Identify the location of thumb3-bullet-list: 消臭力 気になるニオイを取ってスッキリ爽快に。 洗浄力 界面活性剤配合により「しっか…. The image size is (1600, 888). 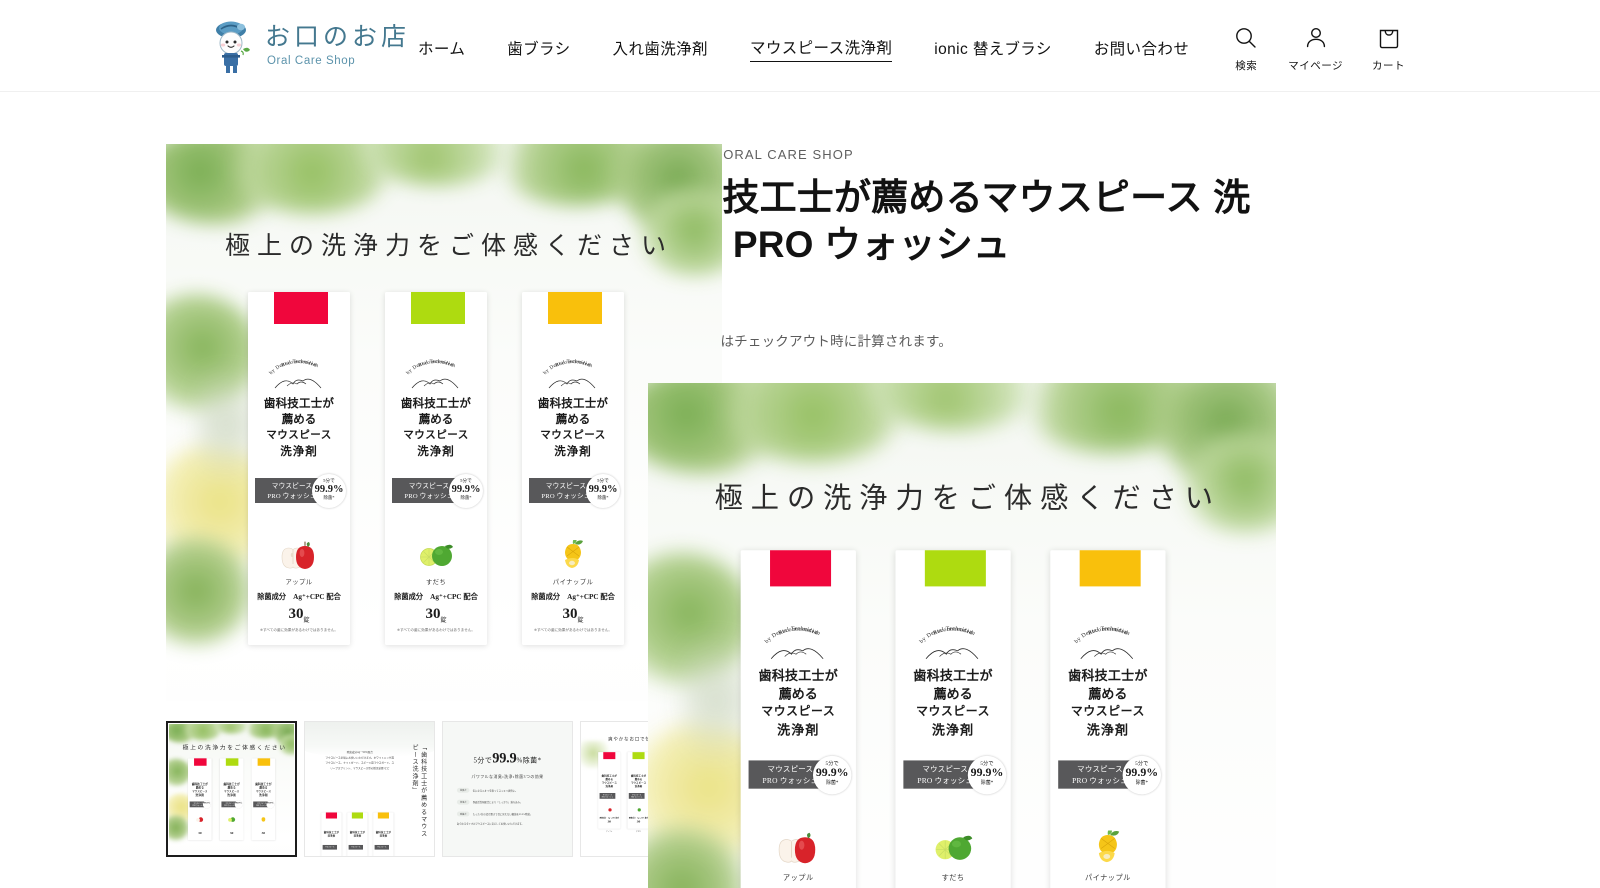
(507, 805).